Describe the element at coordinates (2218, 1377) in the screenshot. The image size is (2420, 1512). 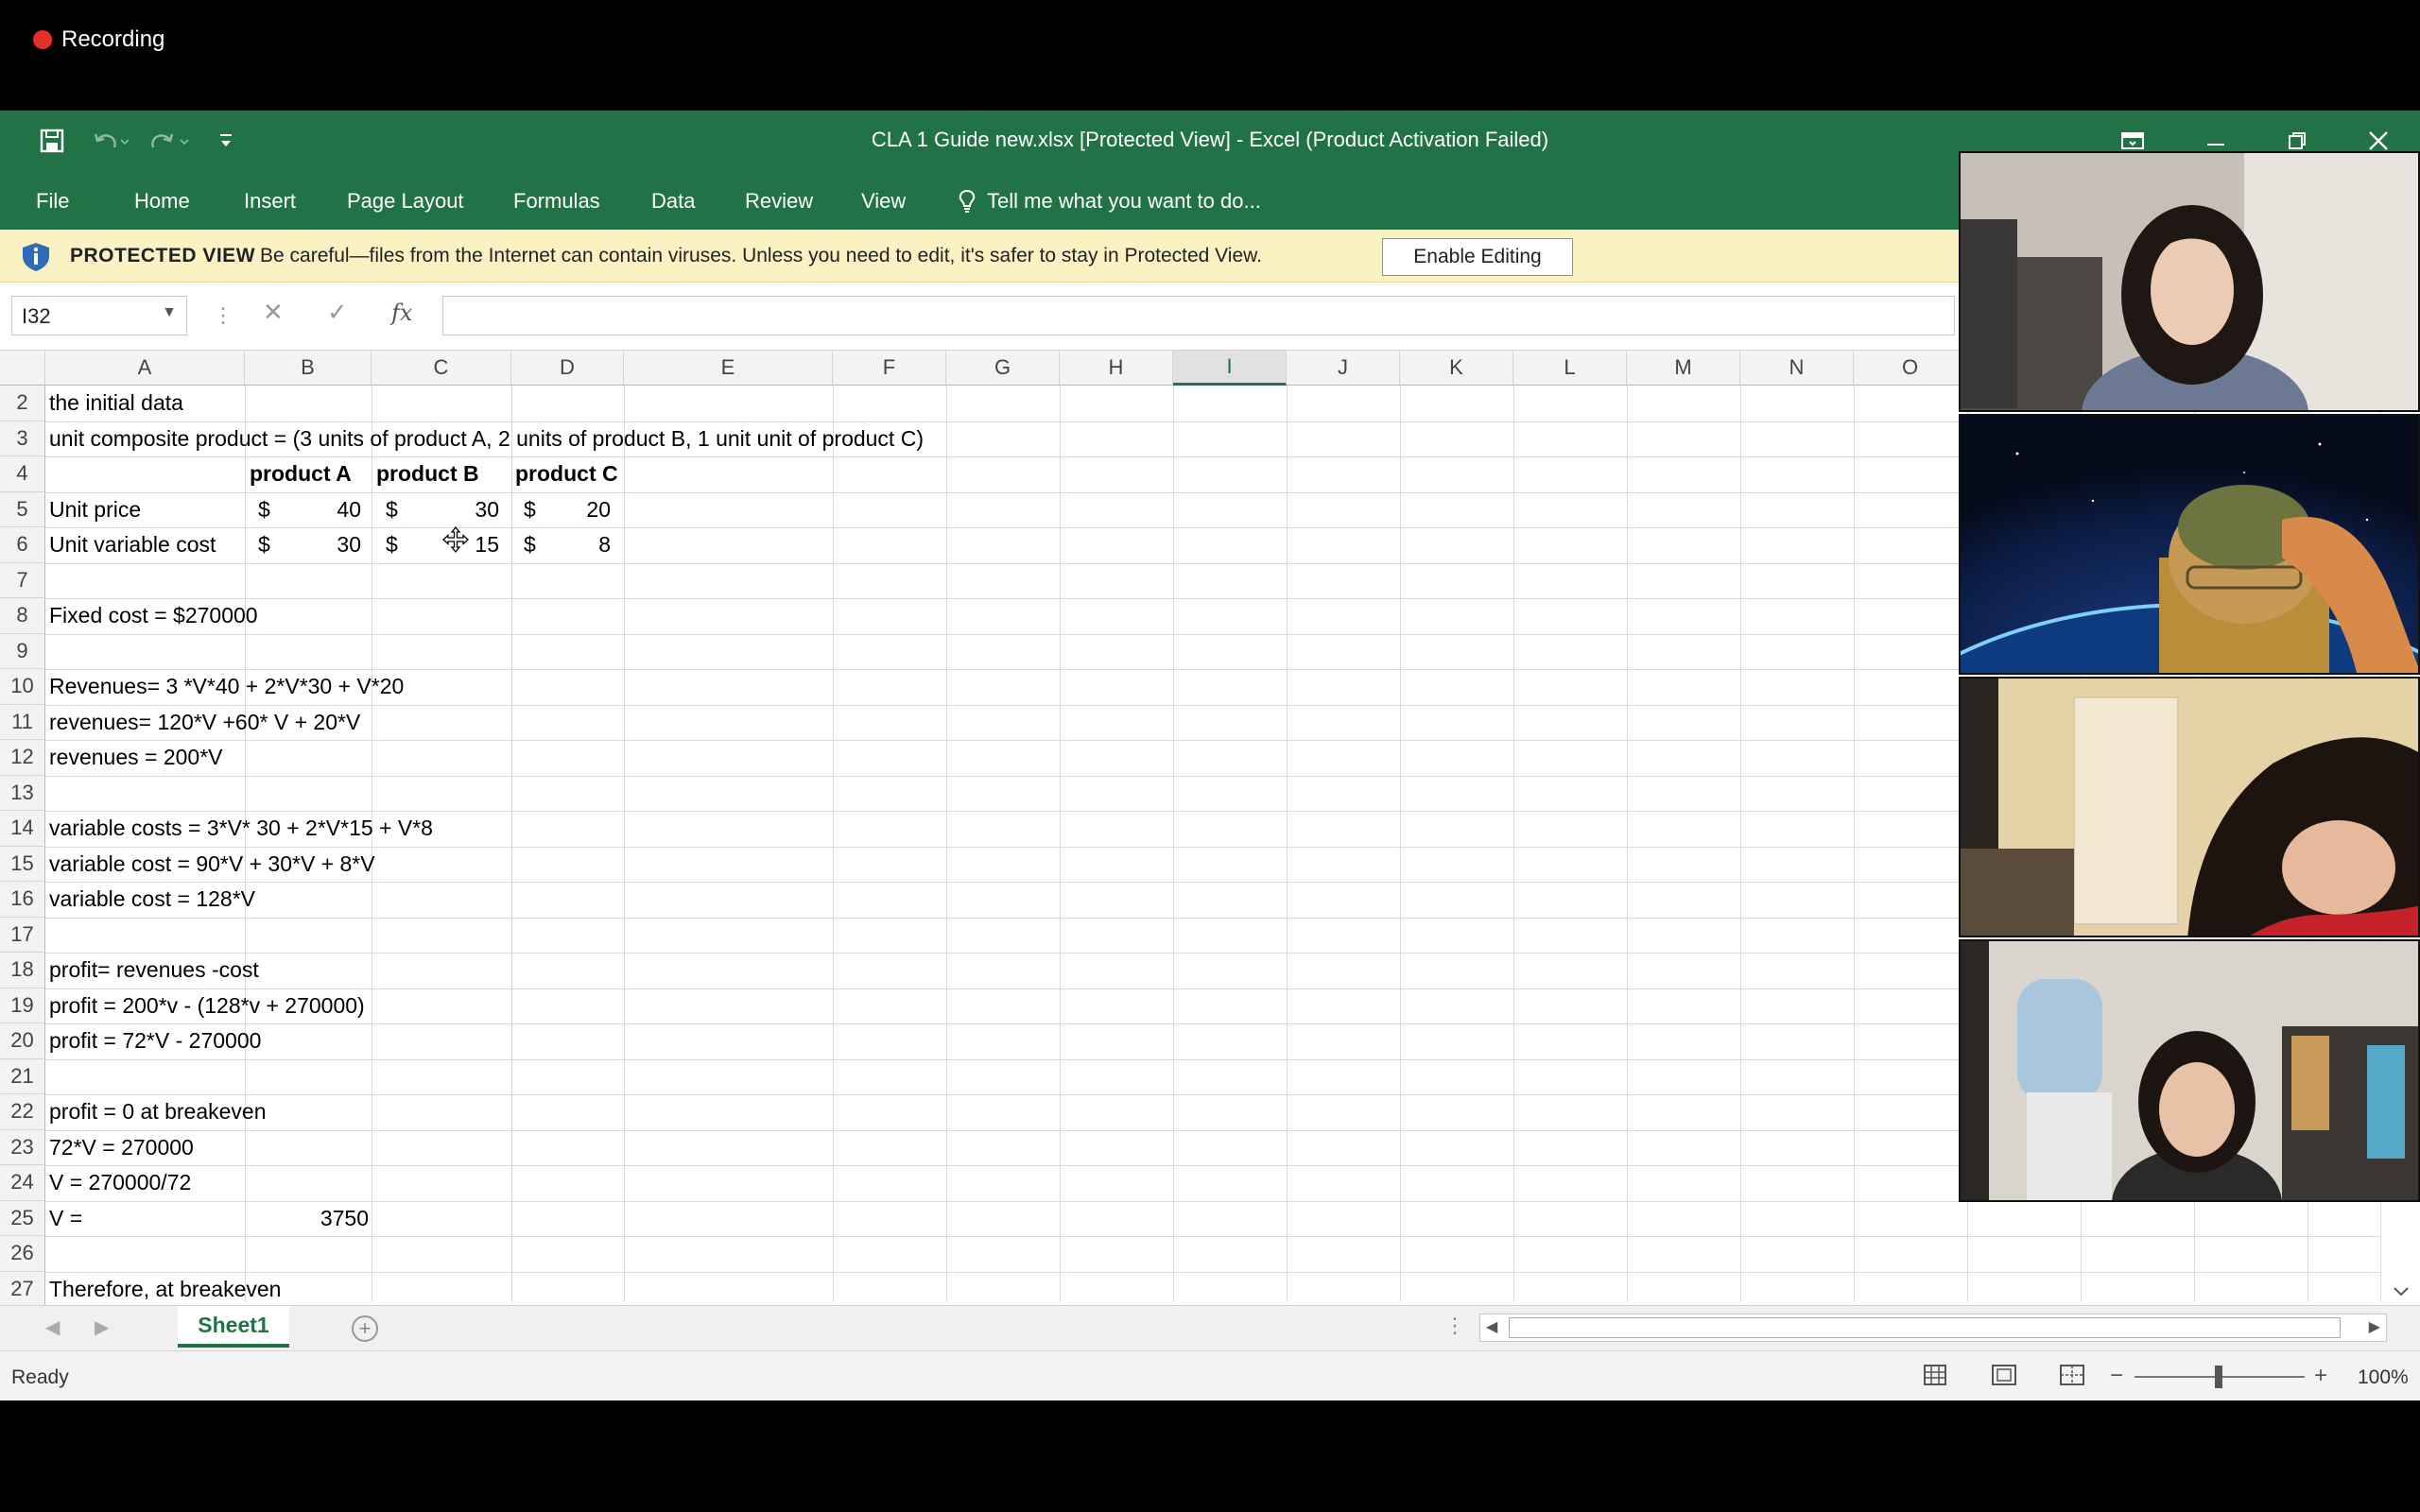
I see `zoom-slider-thumb` at that location.